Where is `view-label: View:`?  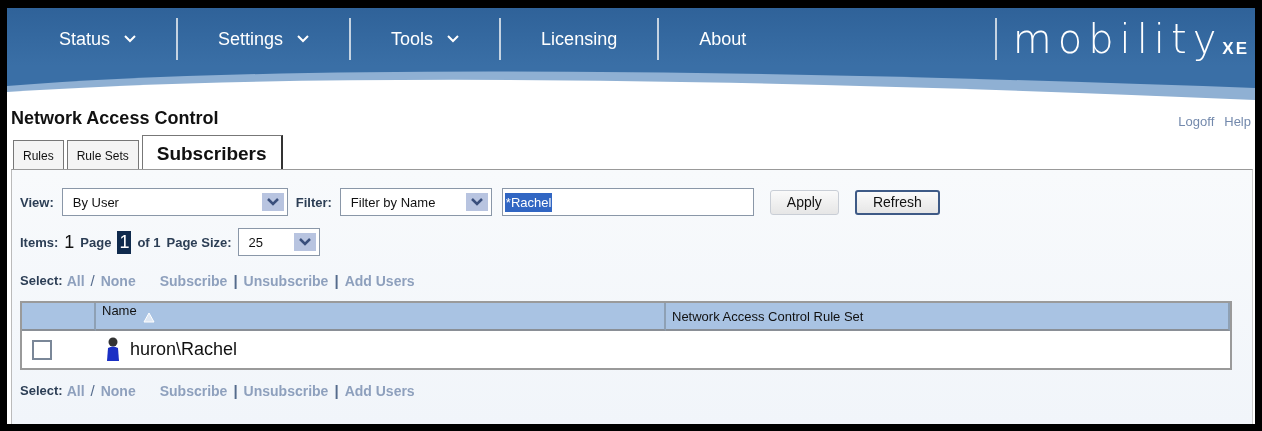 view-label: View: is located at coordinates (37, 202).